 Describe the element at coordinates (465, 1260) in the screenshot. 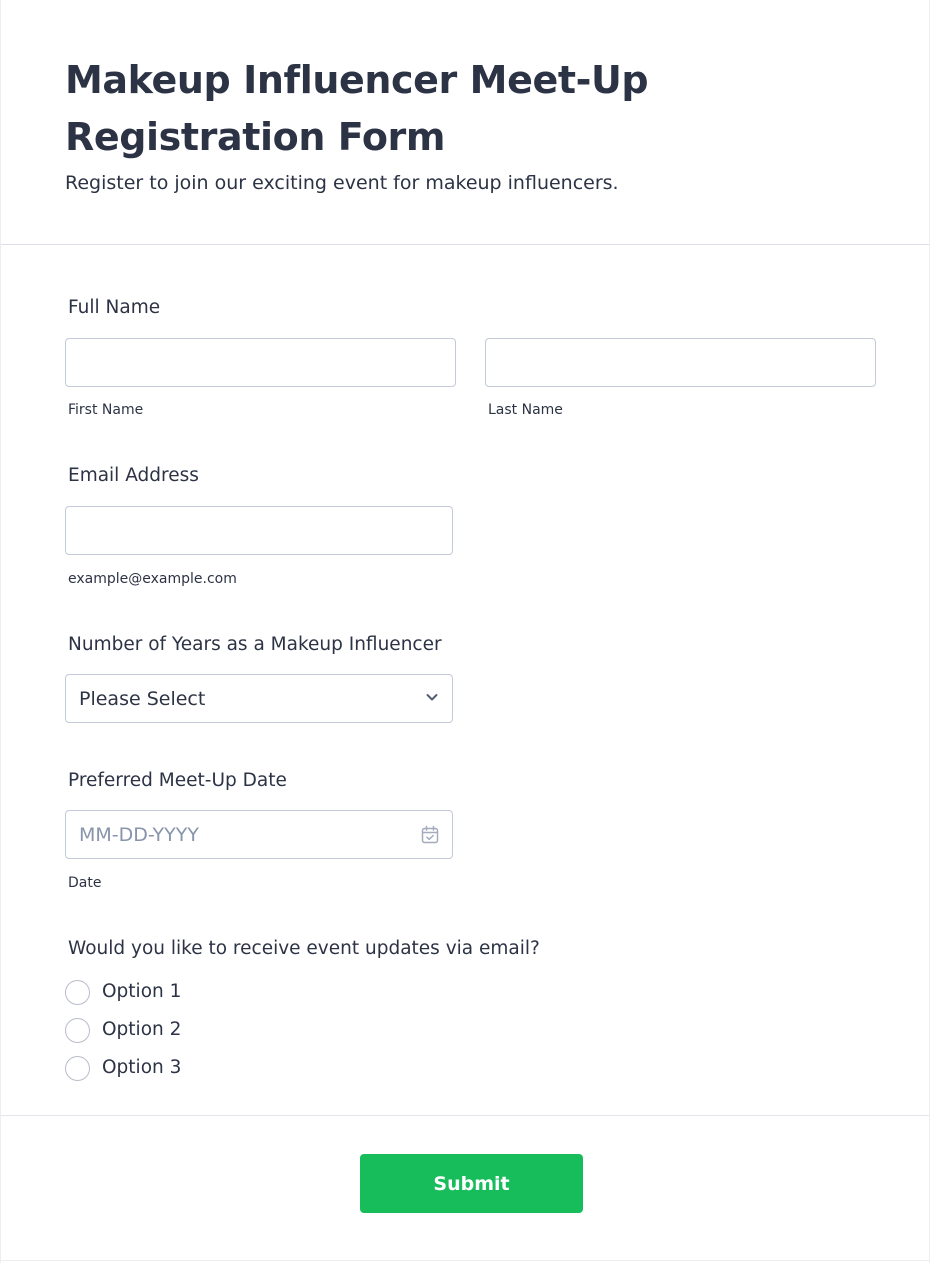

I see `bottom-divider` at that location.